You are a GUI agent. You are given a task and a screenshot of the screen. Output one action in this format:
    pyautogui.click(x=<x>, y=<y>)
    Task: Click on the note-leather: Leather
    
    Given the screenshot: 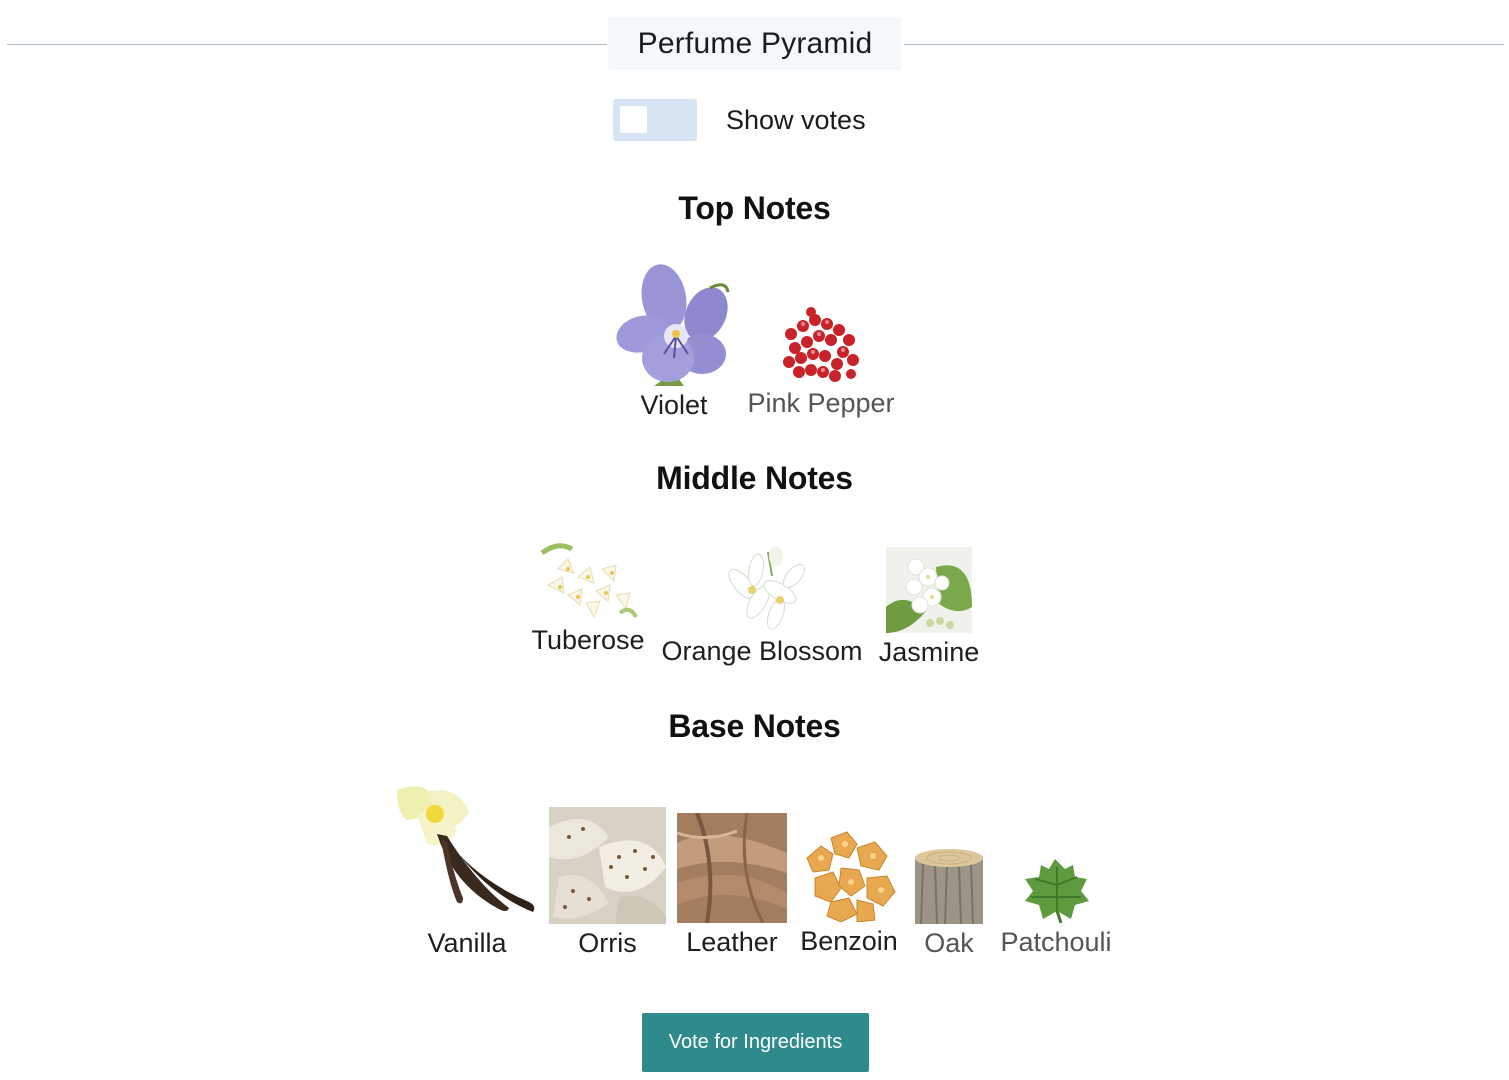 What is the action you would take?
    pyautogui.click(x=732, y=885)
    